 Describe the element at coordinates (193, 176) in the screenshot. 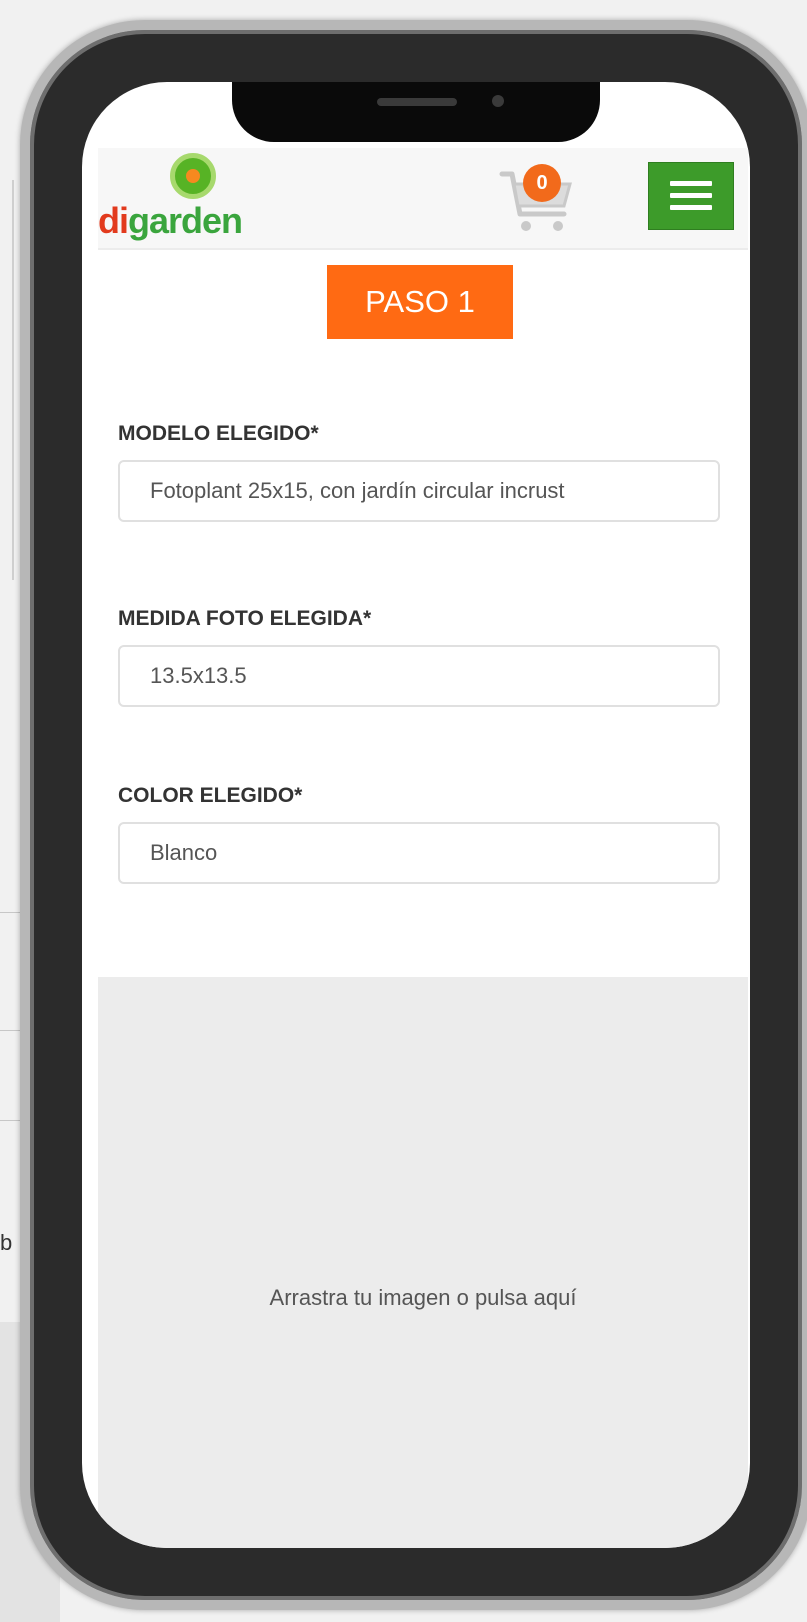

I see `logo-flower-icon` at that location.